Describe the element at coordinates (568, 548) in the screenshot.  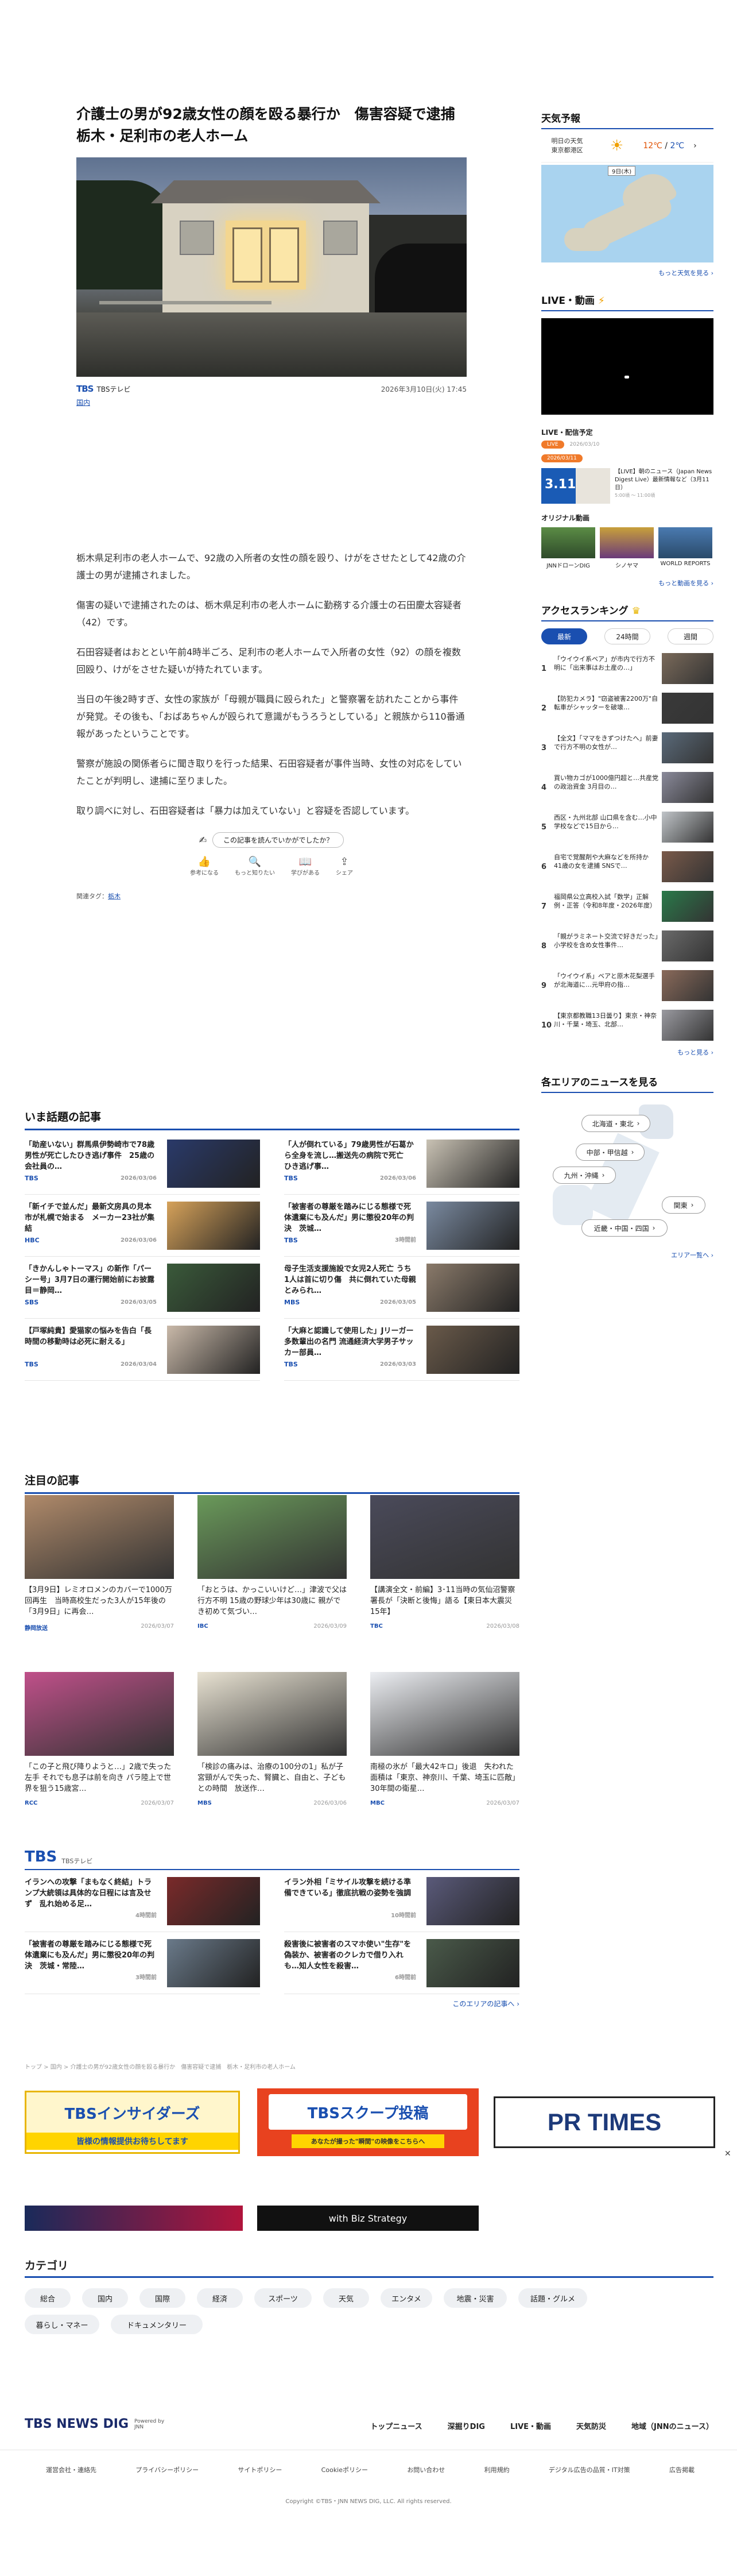
I see `original-item: JNNドローンDIG` at that location.